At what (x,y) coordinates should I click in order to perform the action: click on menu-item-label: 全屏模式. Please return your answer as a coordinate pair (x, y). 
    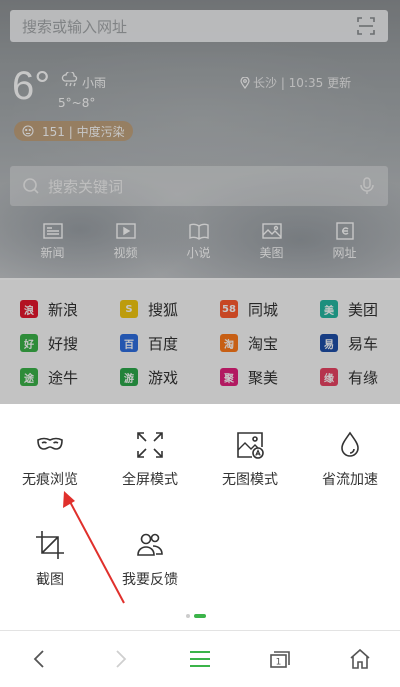
    Looking at the image, I should click on (150, 480).